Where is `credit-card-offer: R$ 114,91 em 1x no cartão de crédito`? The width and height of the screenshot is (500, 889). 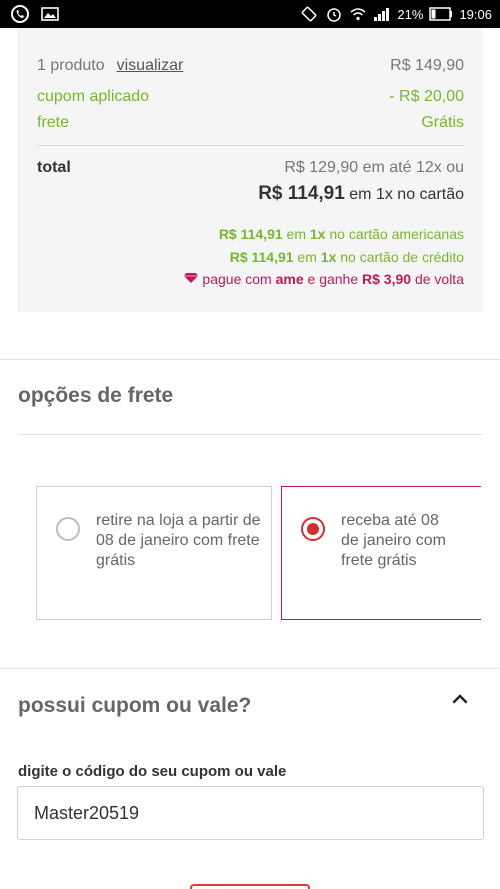
credit-card-offer: R$ 114,91 em 1x no cartão de crédito is located at coordinates (347, 257).